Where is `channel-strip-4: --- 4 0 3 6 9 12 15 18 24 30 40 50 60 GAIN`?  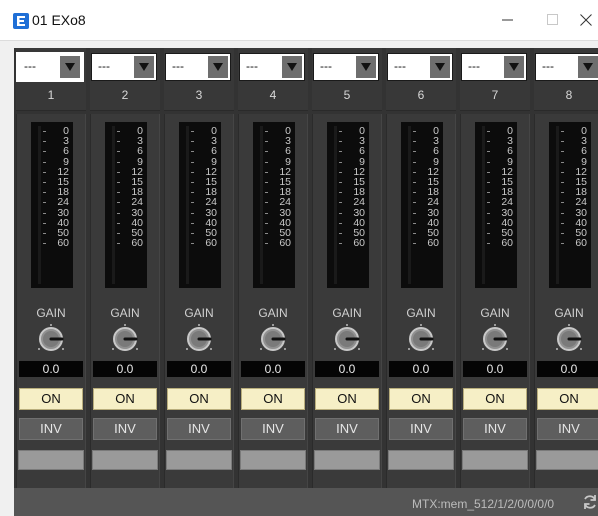 channel-strip-4: --- 4 0 3 6 9 12 15 18 24 30 40 50 60 GAIN is located at coordinates (272, 268).